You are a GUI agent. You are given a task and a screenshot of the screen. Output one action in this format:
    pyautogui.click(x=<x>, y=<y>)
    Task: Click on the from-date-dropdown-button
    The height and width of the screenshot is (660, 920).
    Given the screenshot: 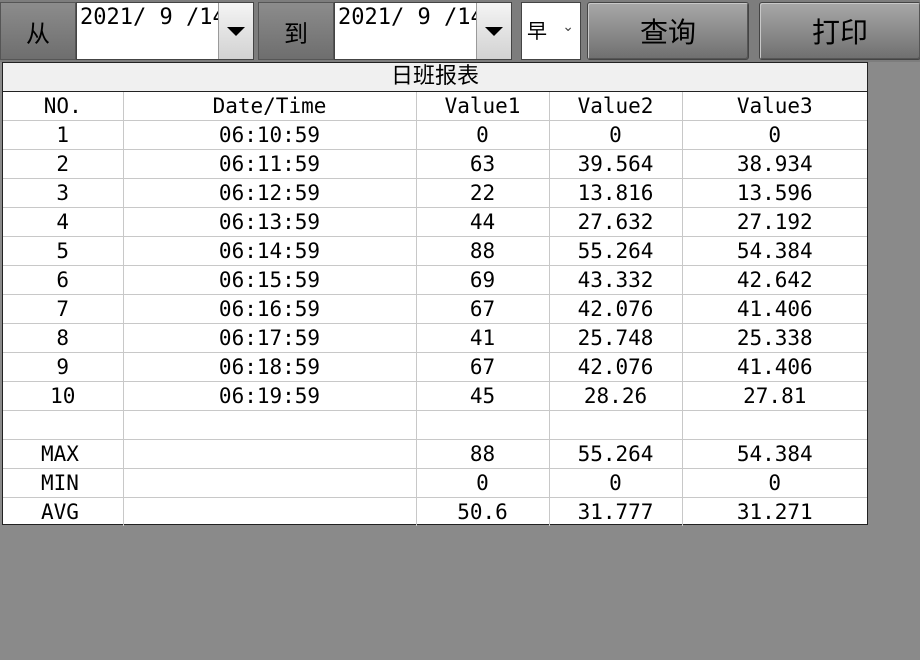 What is the action you would take?
    pyautogui.click(x=235, y=31)
    